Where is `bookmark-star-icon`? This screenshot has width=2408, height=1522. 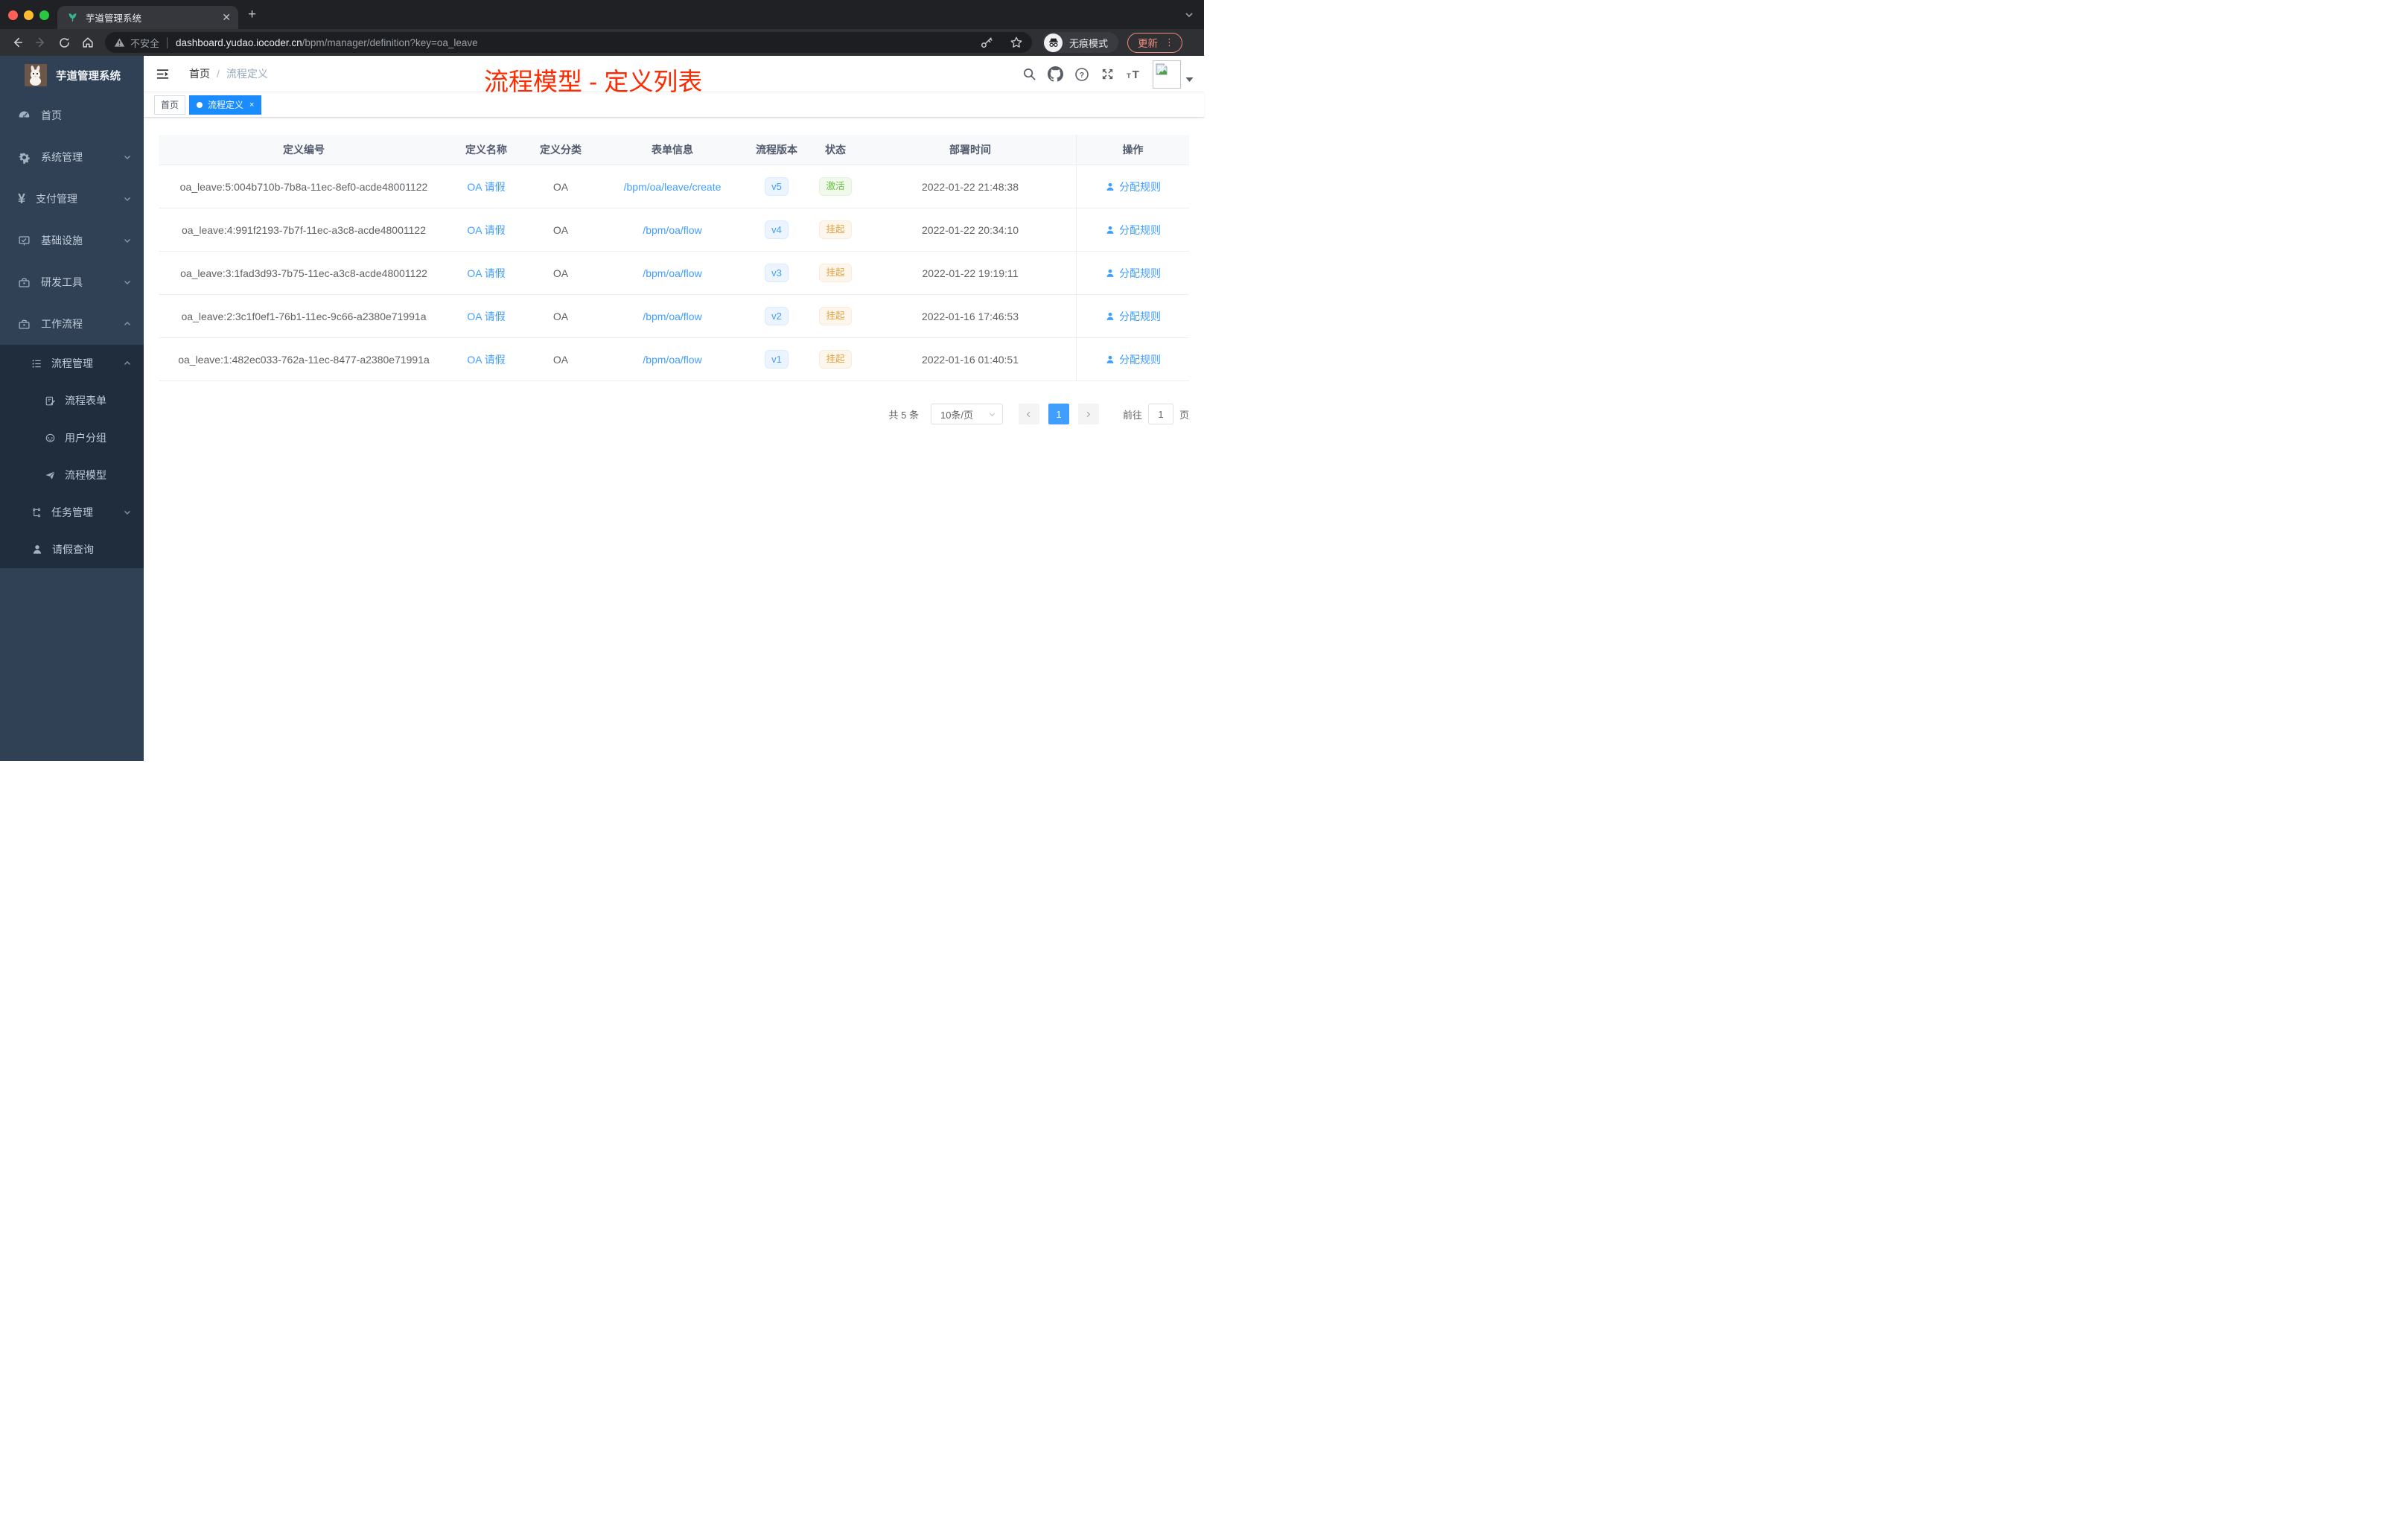
bookmark-star-icon is located at coordinates (1016, 42).